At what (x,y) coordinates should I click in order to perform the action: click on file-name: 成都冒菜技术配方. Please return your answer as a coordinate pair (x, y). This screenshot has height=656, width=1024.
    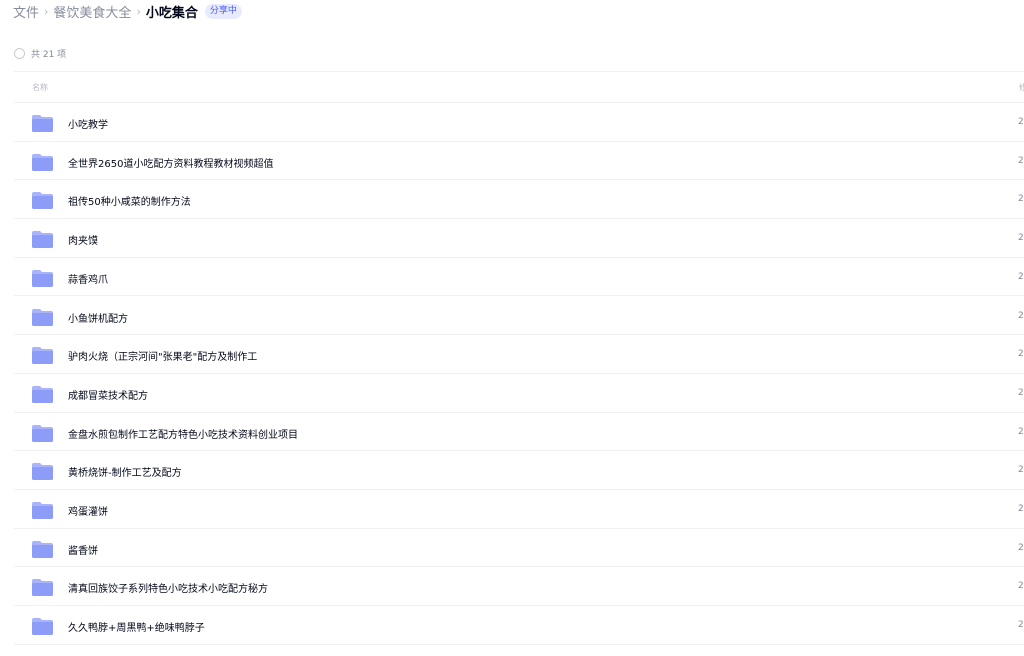
    Looking at the image, I should click on (108, 394).